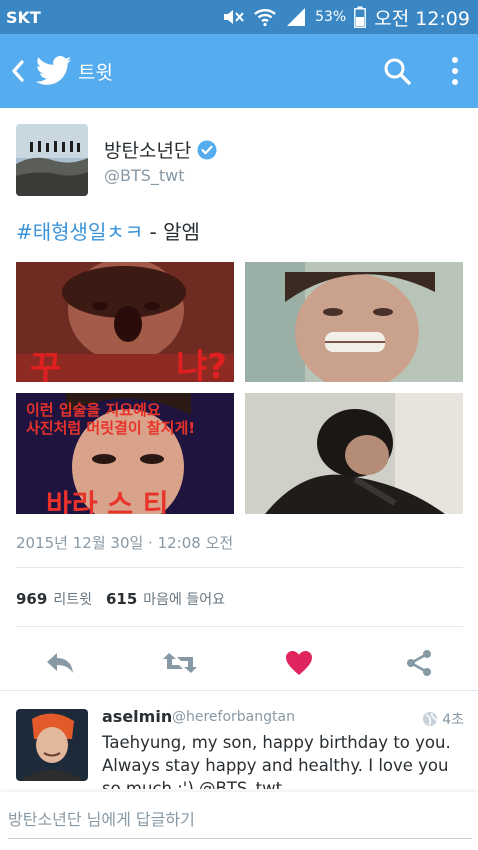 This screenshot has height=850, width=478. I want to click on reply-button, so click(60, 663).